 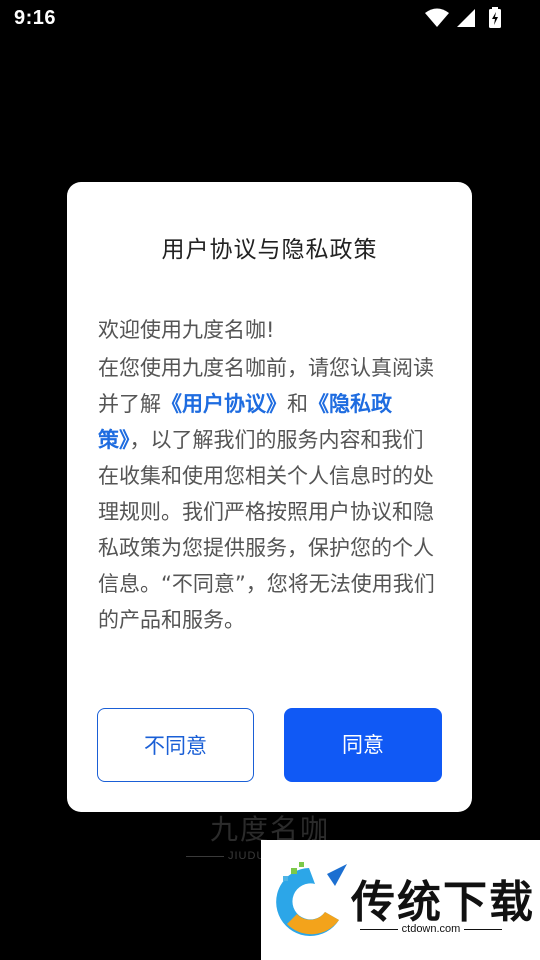 What do you see at coordinates (224, 404) in the screenshot?
I see `user-agreement-link: 《用户协议》` at bounding box center [224, 404].